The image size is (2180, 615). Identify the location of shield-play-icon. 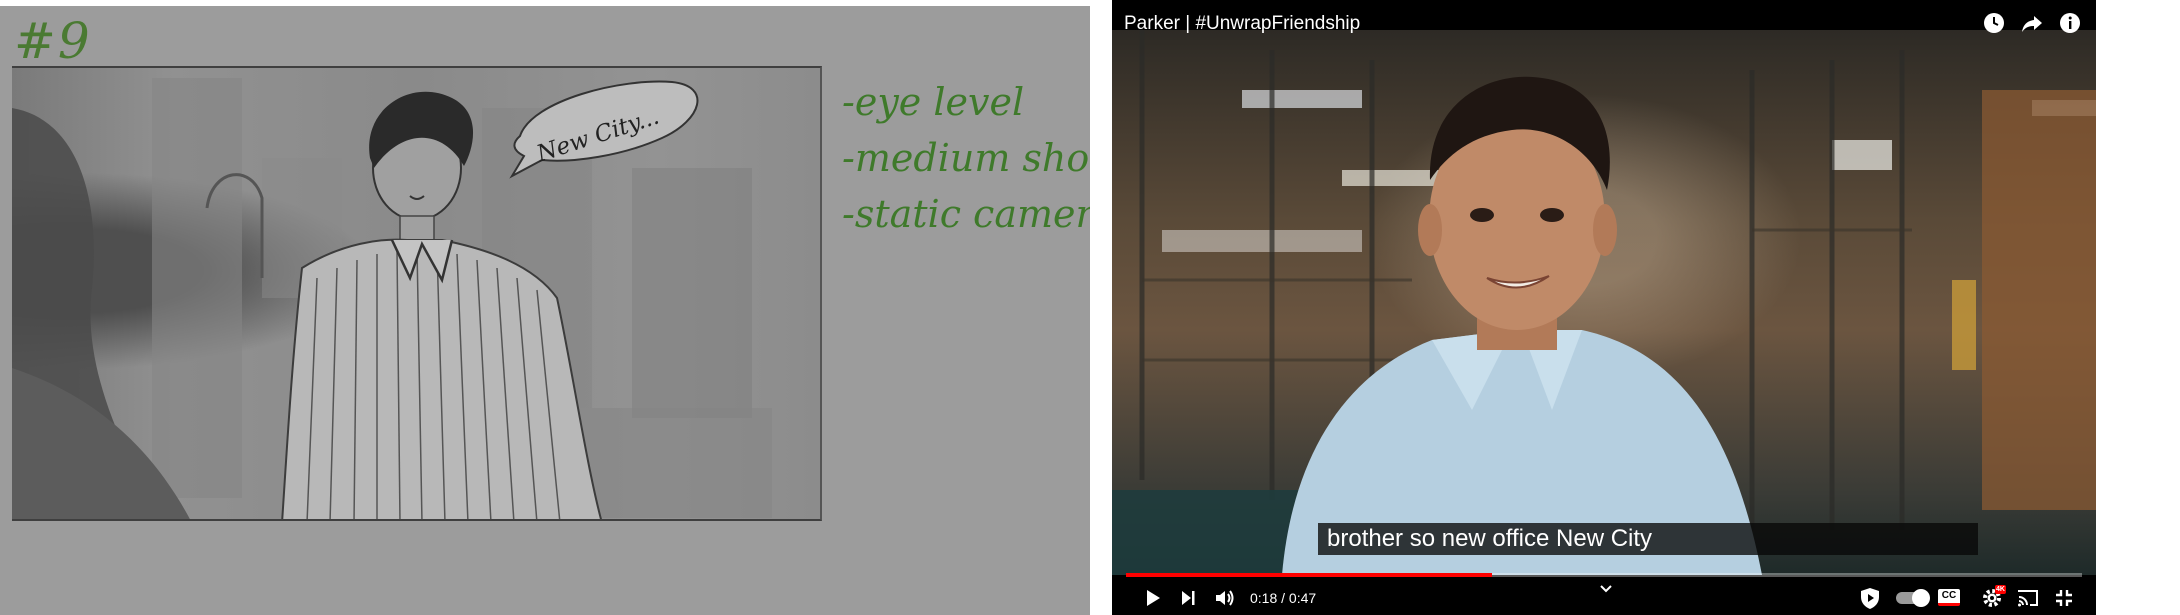
(1870, 598).